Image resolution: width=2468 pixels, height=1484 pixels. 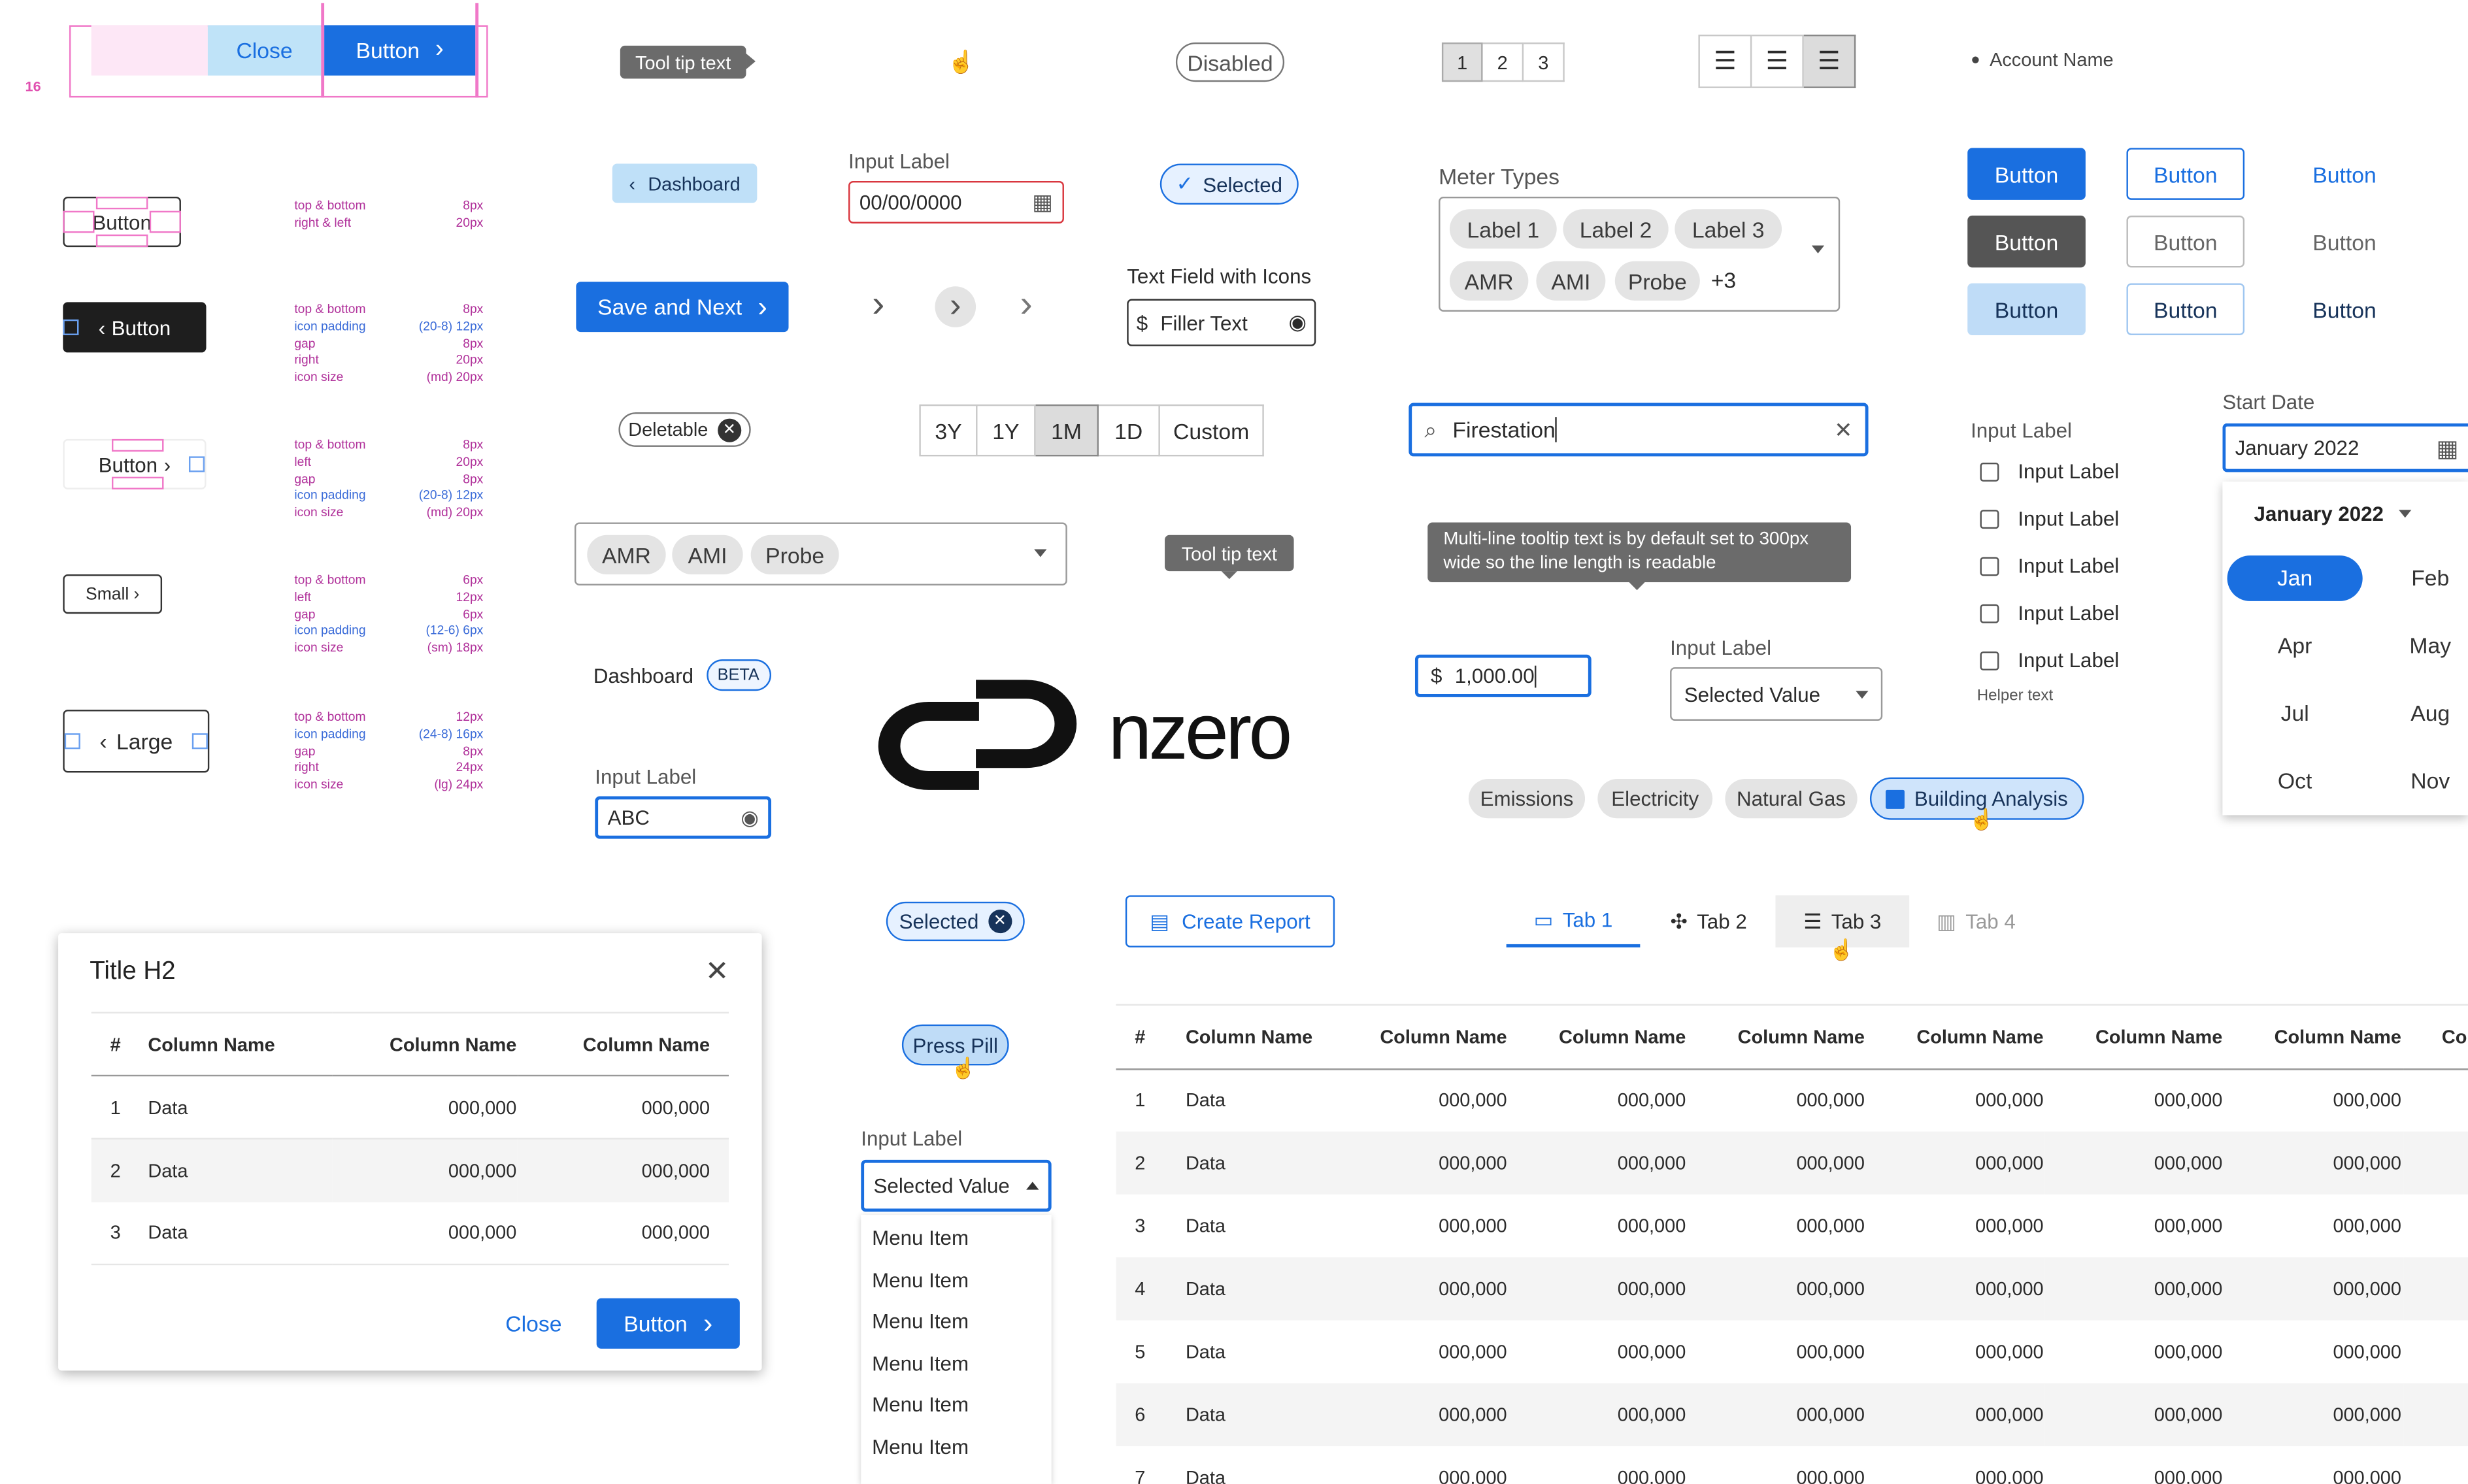 What do you see at coordinates (2026, 241) in the screenshot?
I see `button-primary-hover: Button` at bounding box center [2026, 241].